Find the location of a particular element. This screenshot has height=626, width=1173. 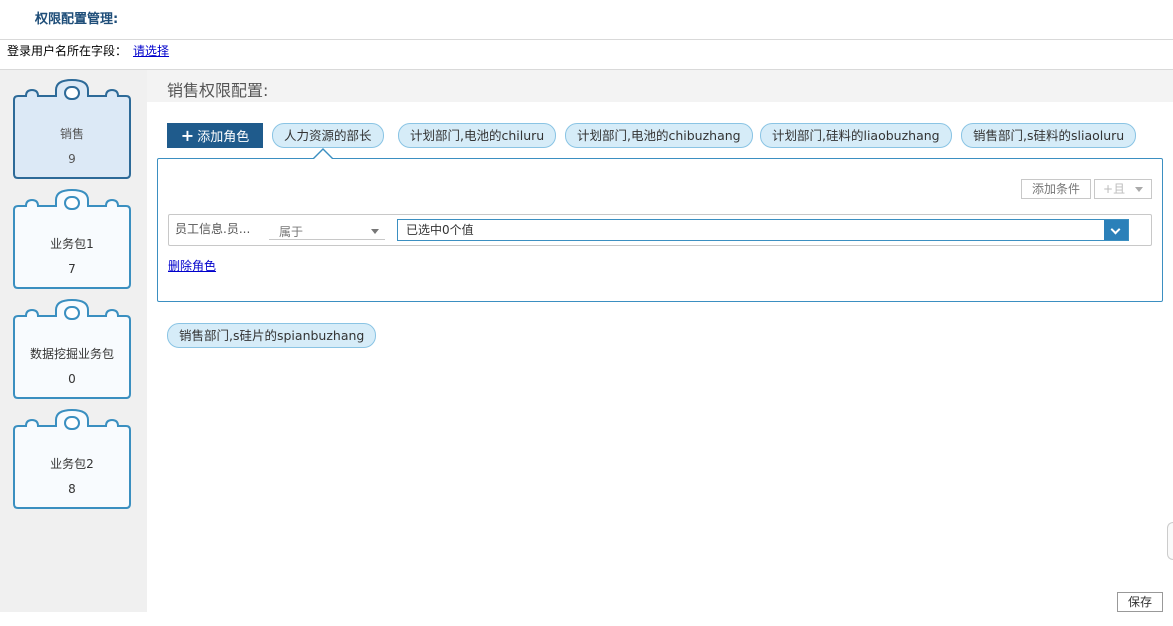

role-tab-plan-battery-chiluru: 计划部门,电池的chiluru is located at coordinates (477, 135).